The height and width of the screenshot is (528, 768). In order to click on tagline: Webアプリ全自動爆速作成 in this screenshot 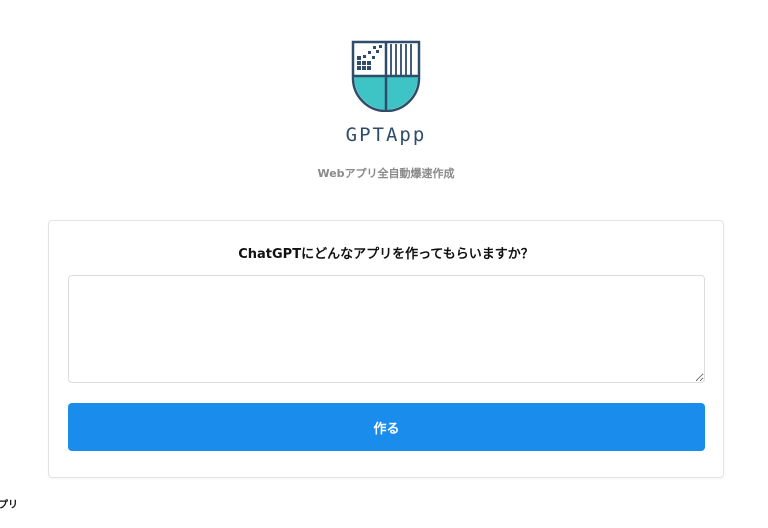, I will do `click(386, 173)`.